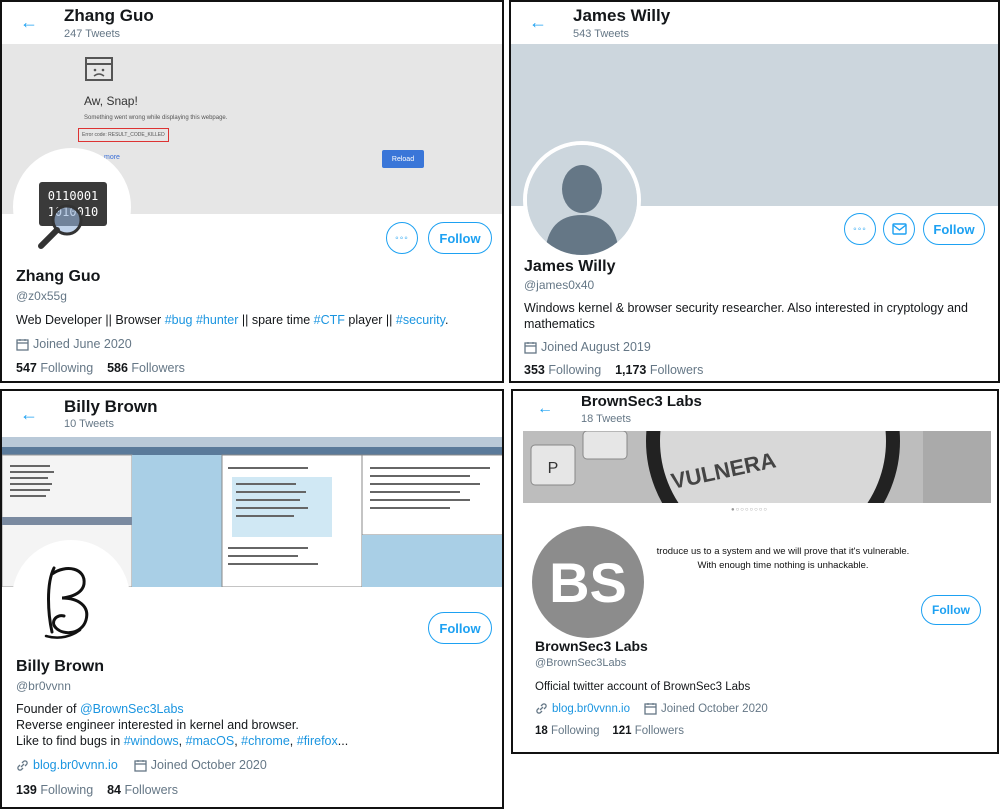  What do you see at coordinates (182, 741) in the screenshot?
I see `bio-text: ,` at bounding box center [182, 741].